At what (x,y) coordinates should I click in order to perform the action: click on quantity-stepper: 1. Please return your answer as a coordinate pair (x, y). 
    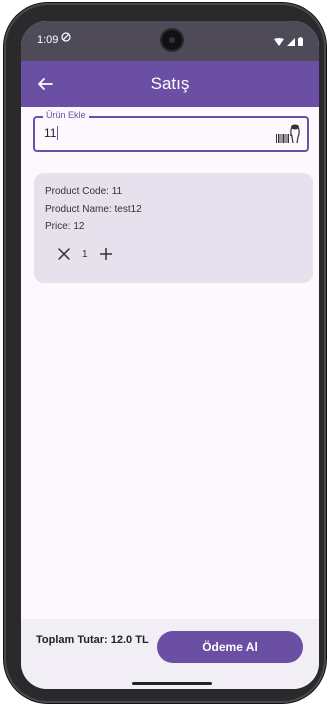
    Looking at the image, I should click on (85, 254).